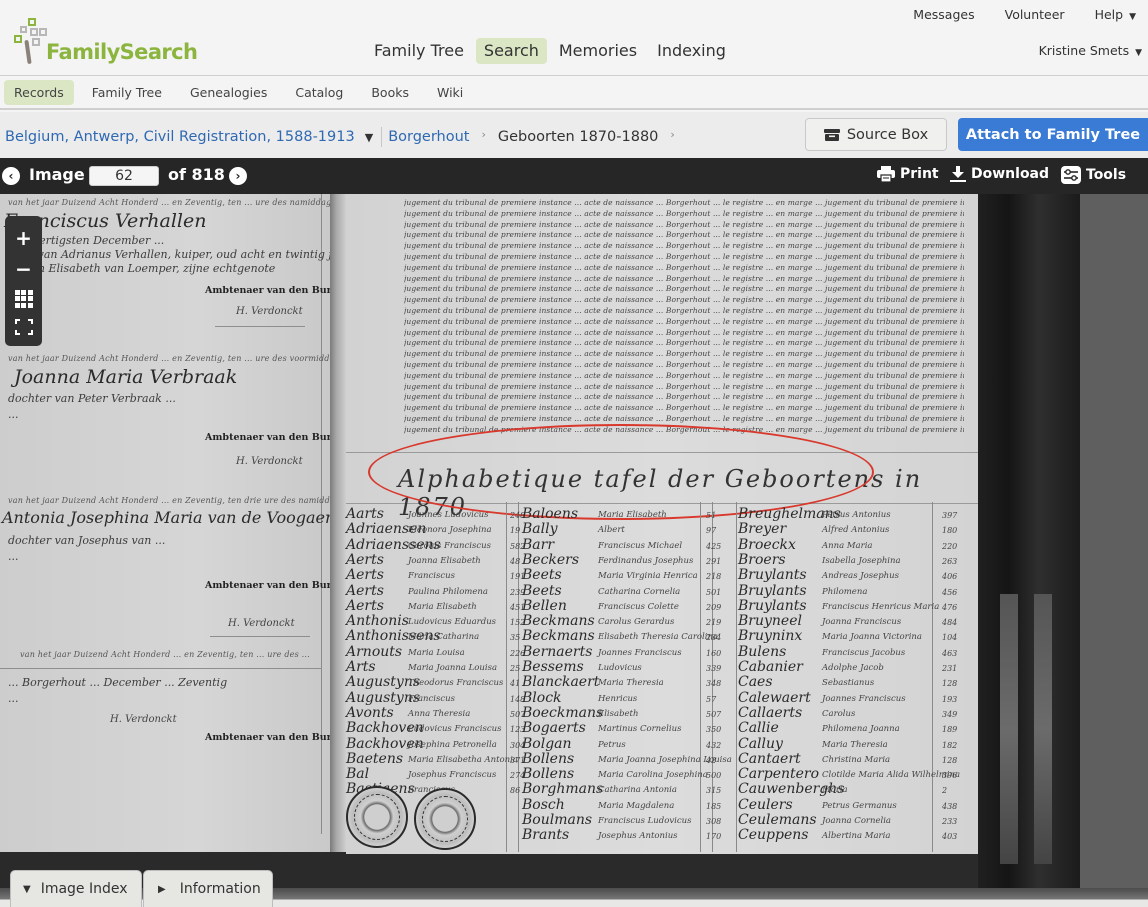 The image size is (1148, 907). Describe the element at coordinates (762, 559) in the screenshot. I see `index-surname: Broers` at that location.